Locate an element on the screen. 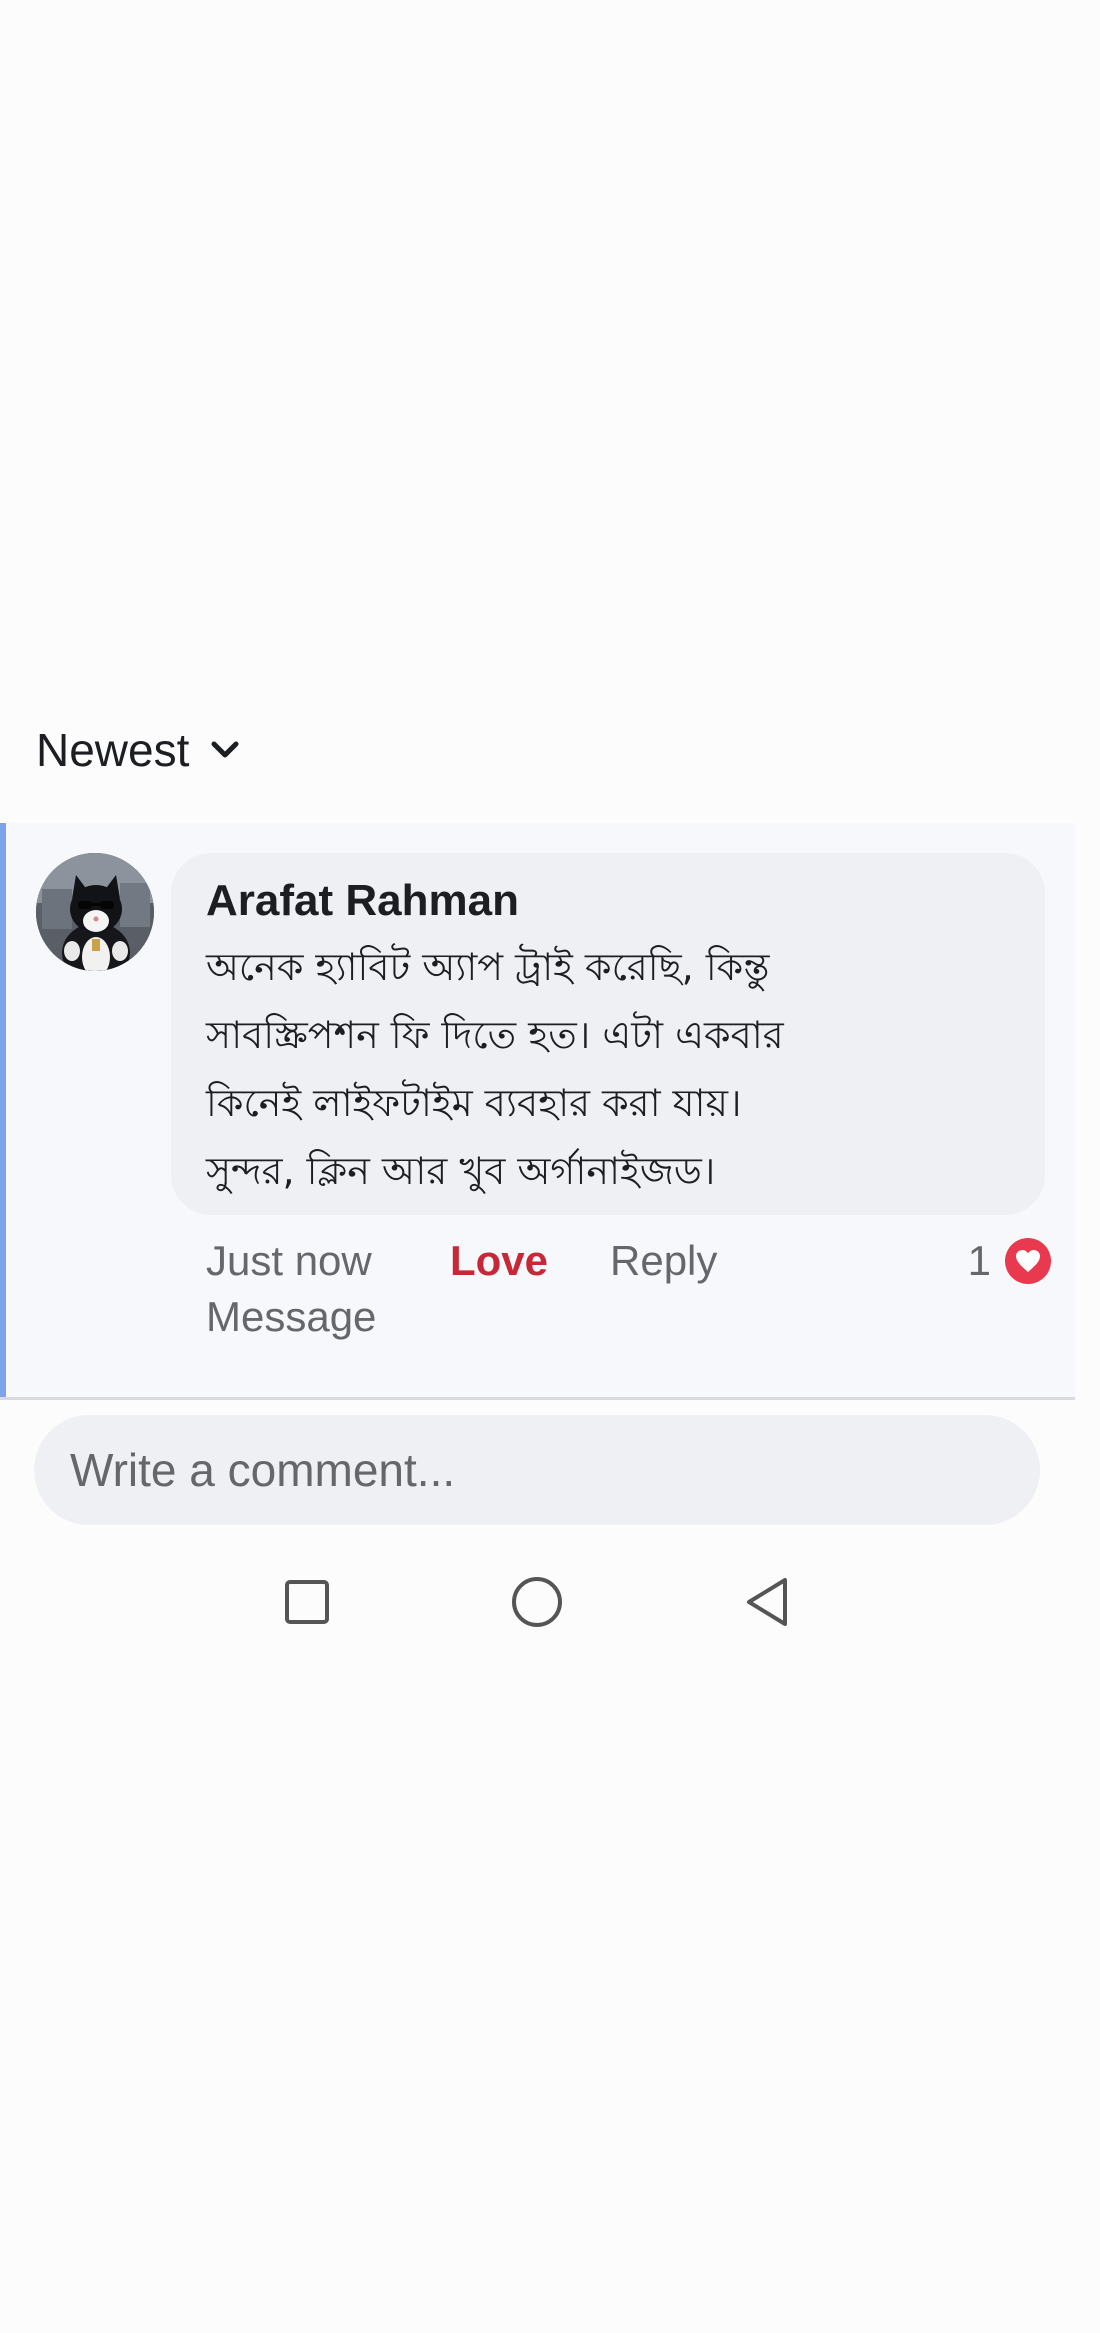  recent-apps-button is located at coordinates (307, 1602).